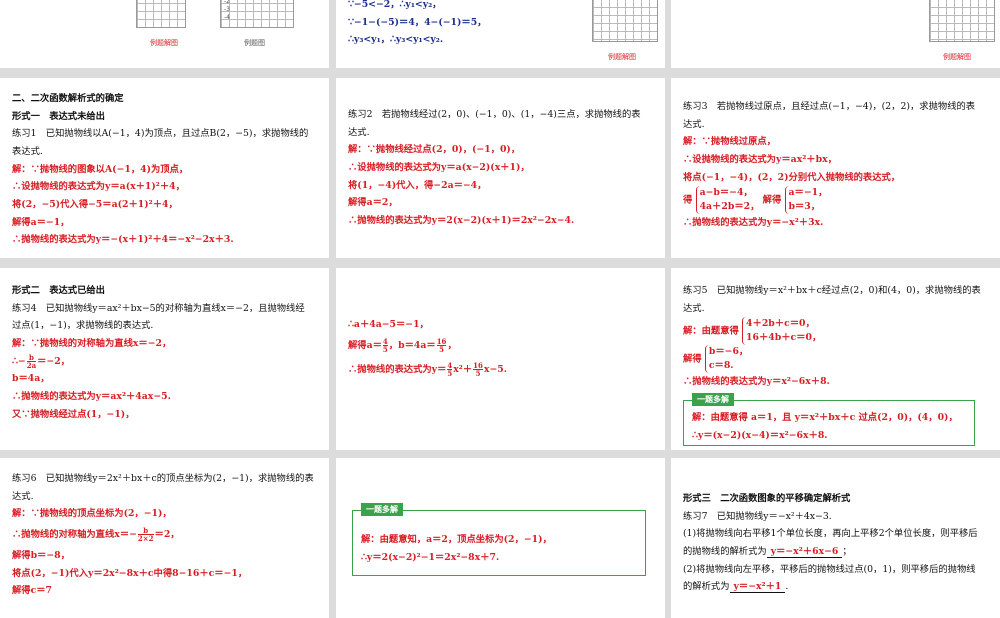 This screenshot has height=618, width=1000. I want to click on text: x²＋, so click(463, 369).